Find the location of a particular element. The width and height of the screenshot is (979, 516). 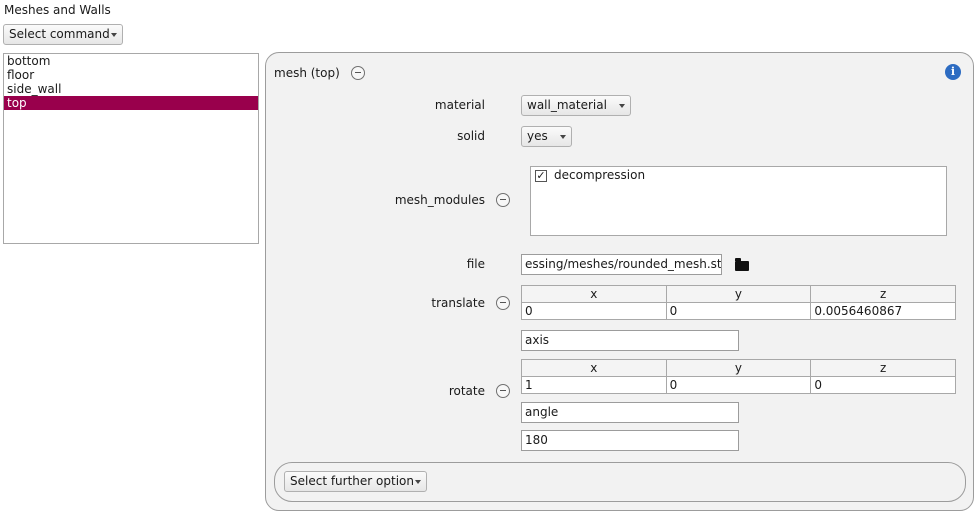

select-further-option-label: Select further option is located at coordinates (352, 481).